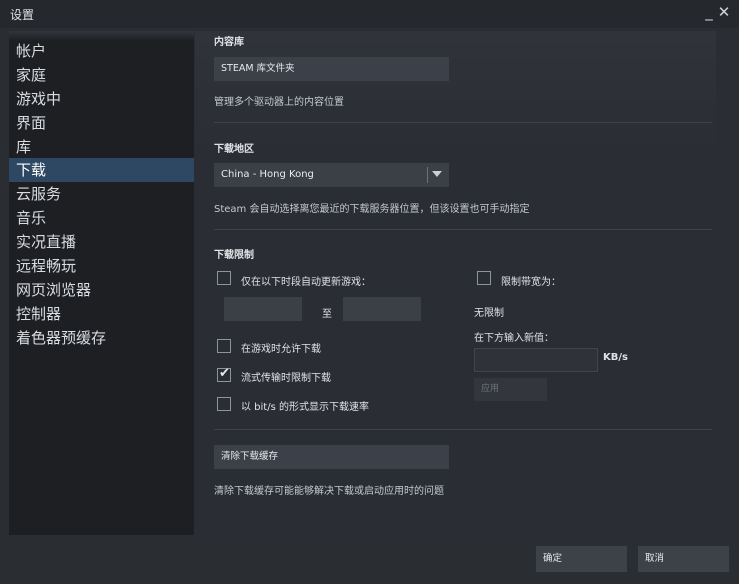 The image size is (739, 584). What do you see at coordinates (305, 407) in the screenshot?
I see `bits-display-label: 以 bit/s 的形式显示下载速率` at bounding box center [305, 407].